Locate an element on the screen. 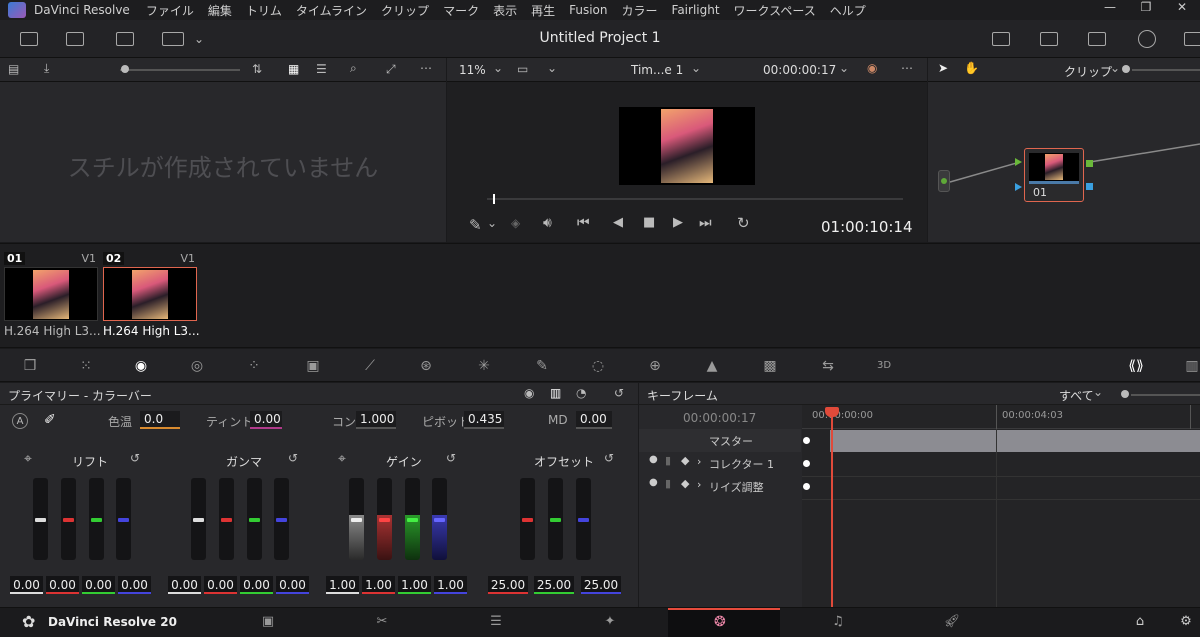 This screenshot has height=637, width=1200. menu-trim: トリム is located at coordinates (264, 10).